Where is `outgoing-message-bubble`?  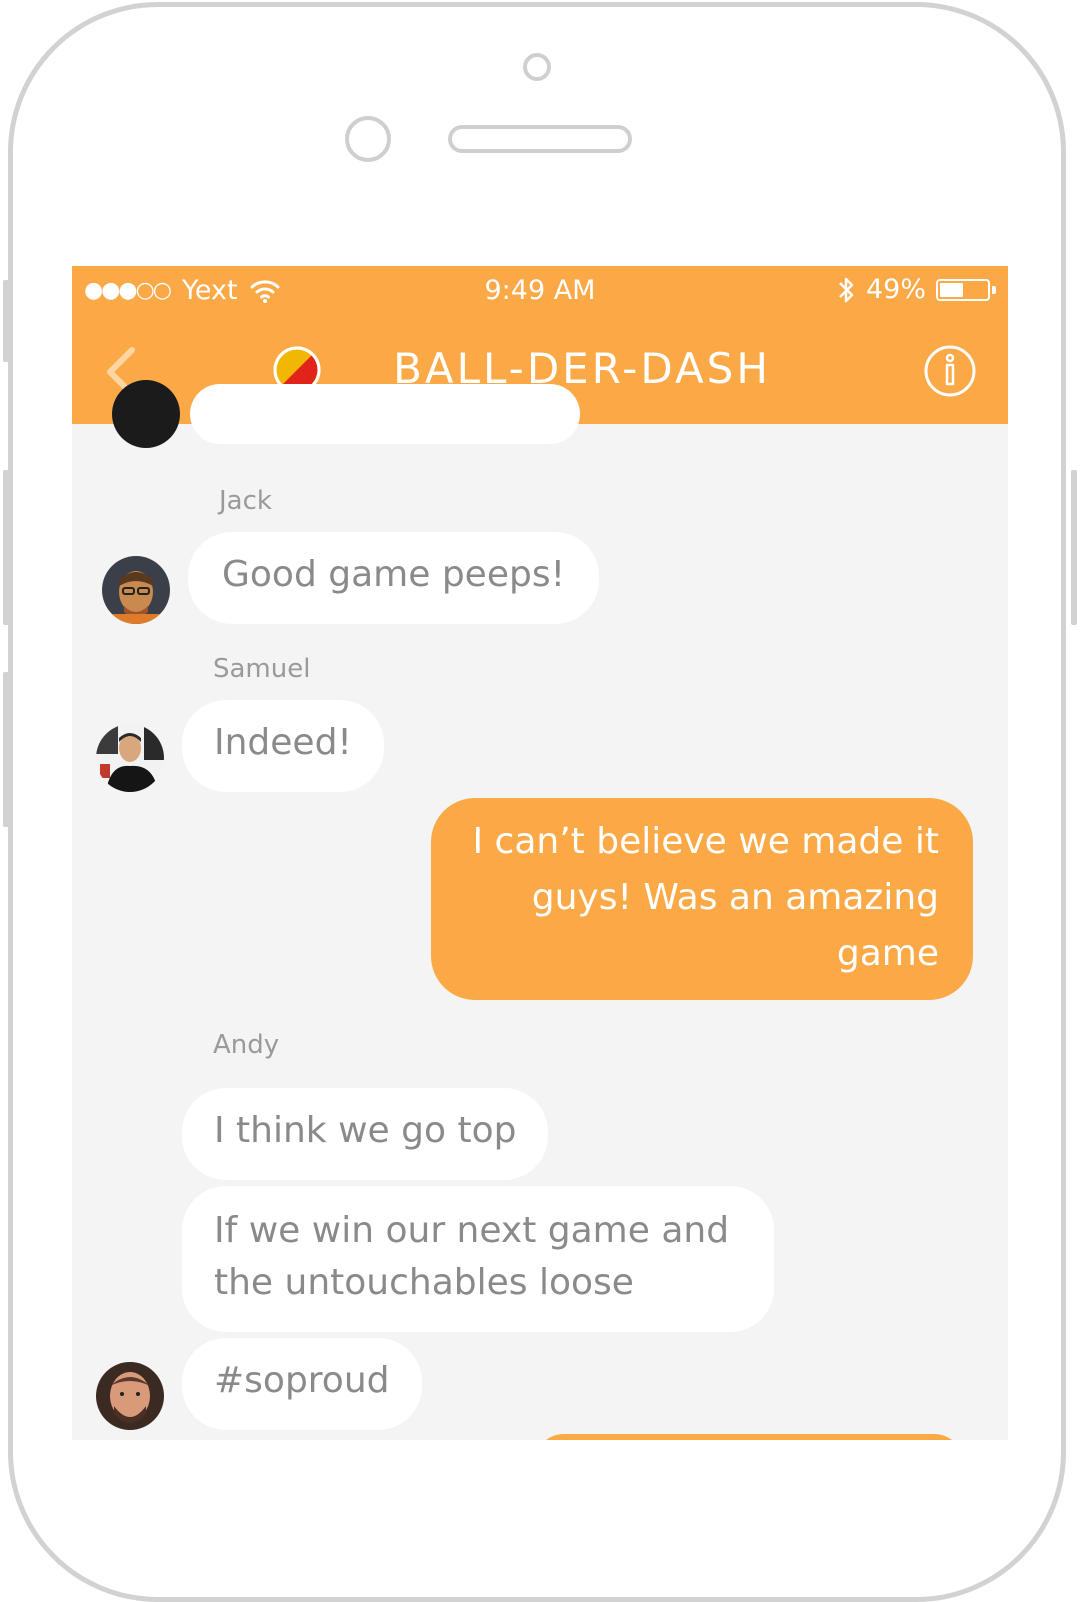
outgoing-message-bubble is located at coordinates (749, 1437).